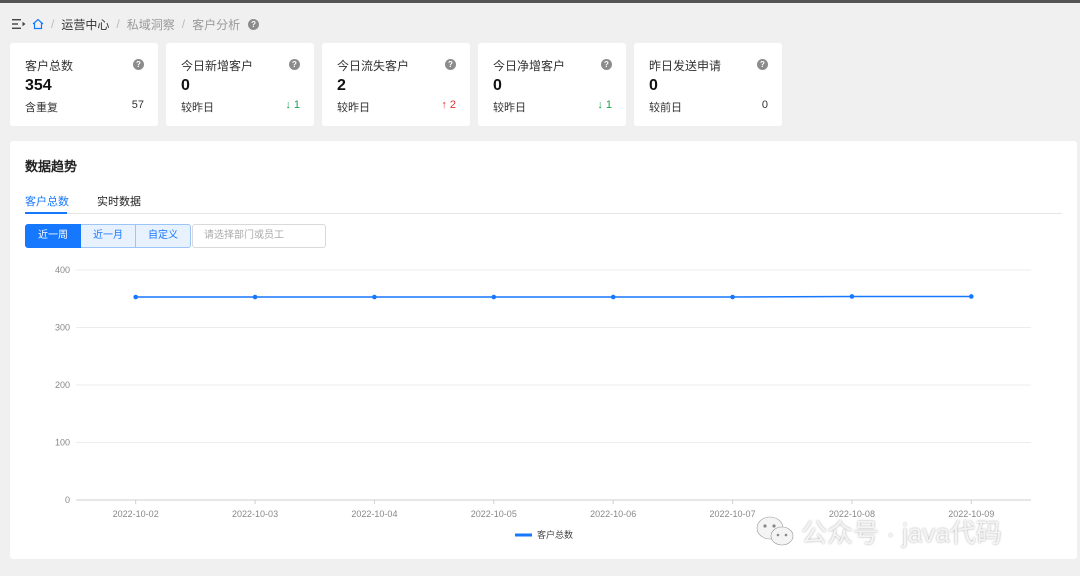 The image size is (1080, 576). I want to click on home-icon, so click(38, 24).